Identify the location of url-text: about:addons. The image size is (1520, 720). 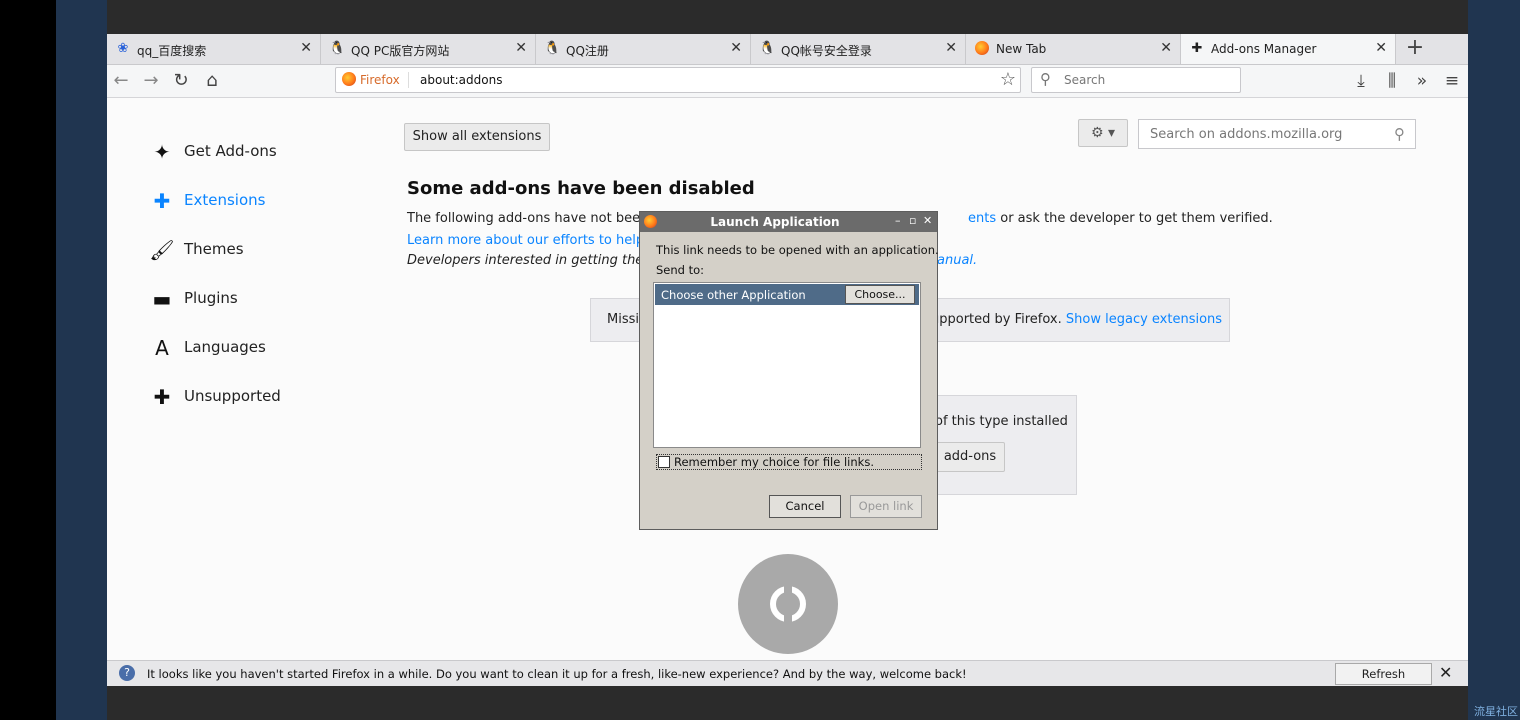
(461, 80).